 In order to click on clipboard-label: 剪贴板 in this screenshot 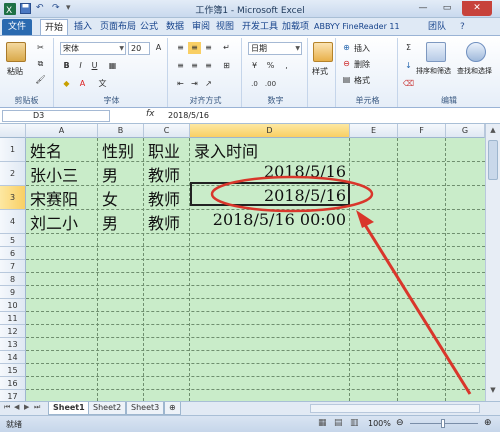, I will do `click(26, 100)`.